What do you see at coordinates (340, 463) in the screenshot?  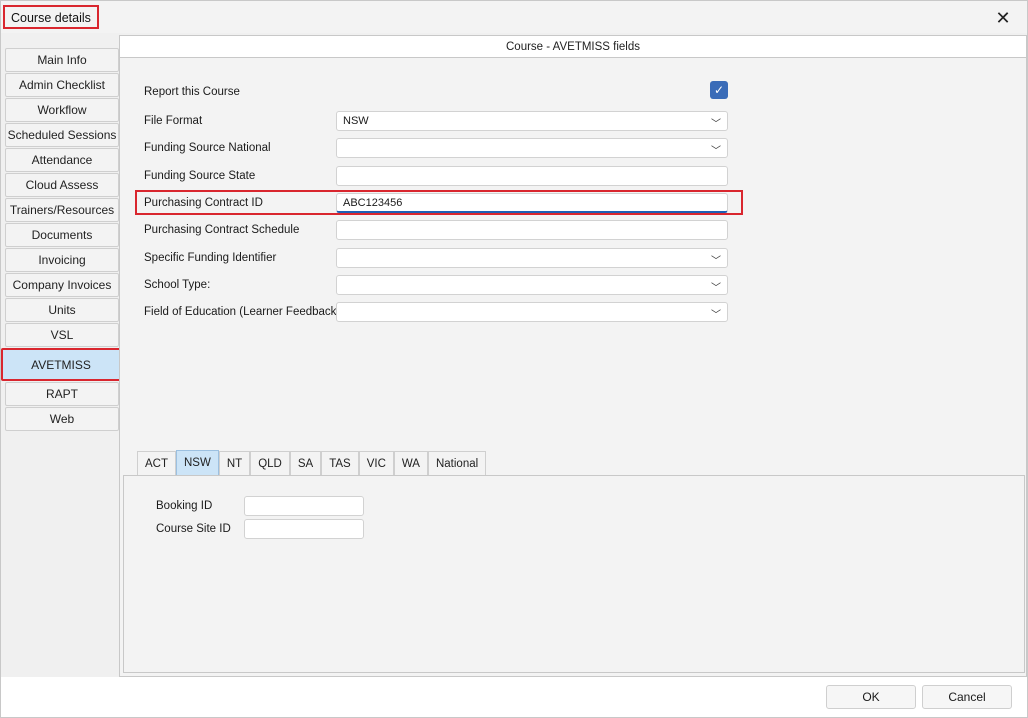 I see `tab-tas: TAS` at bounding box center [340, 463].